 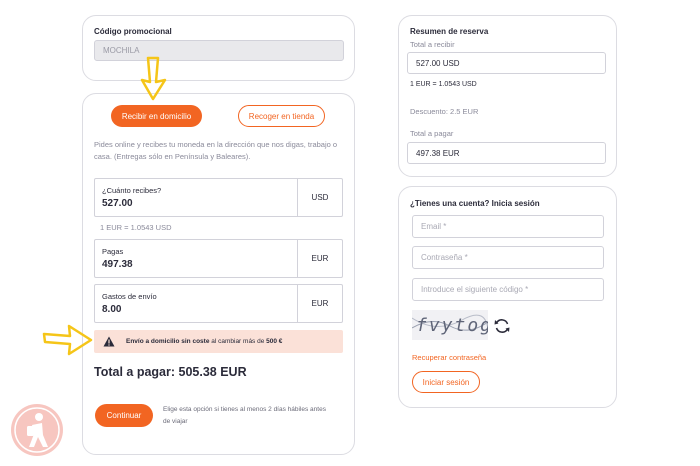 What do you see at coordinates (506, 153) in the screenshot?
I see `summary-pay-field: 497.38 EUR` at bounding box center [506, 153].